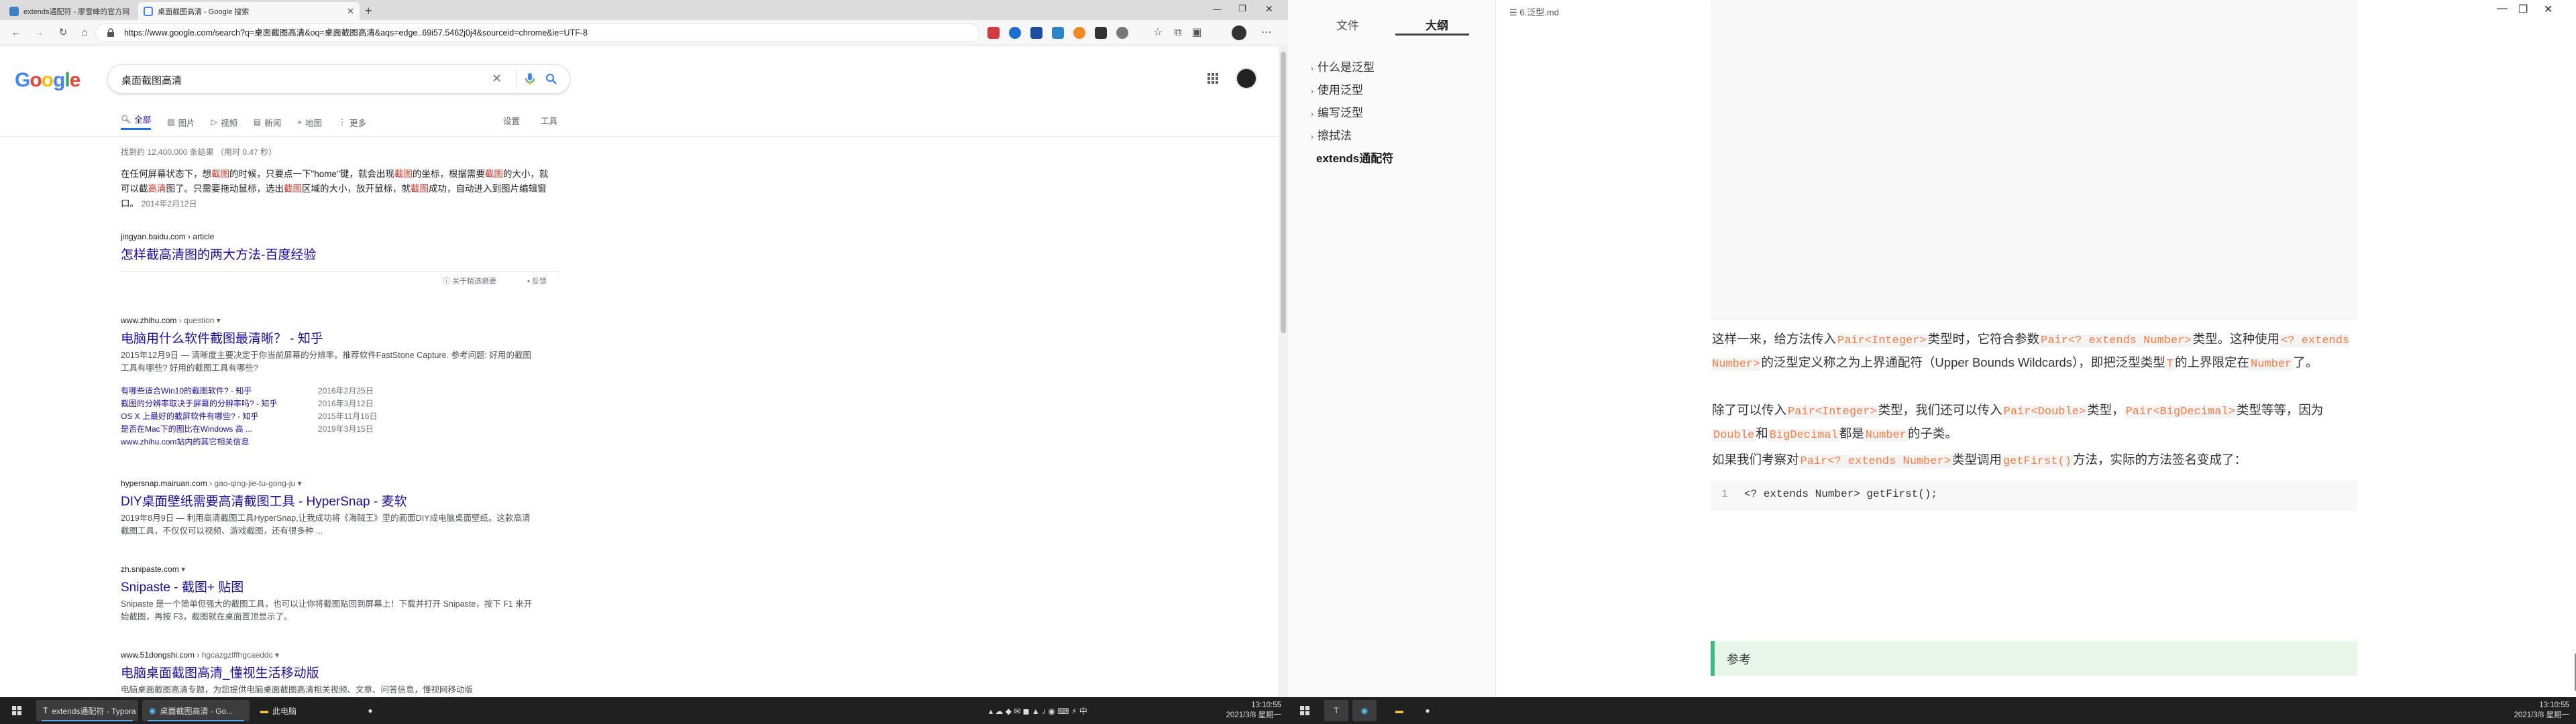 The height and width of the screenshot is (724, 2576). What do you see at coordinates (153, 569) in the screenshot?
I see `result-cite: zh.snipaste.com ▾` at bounding box center [153, 569].